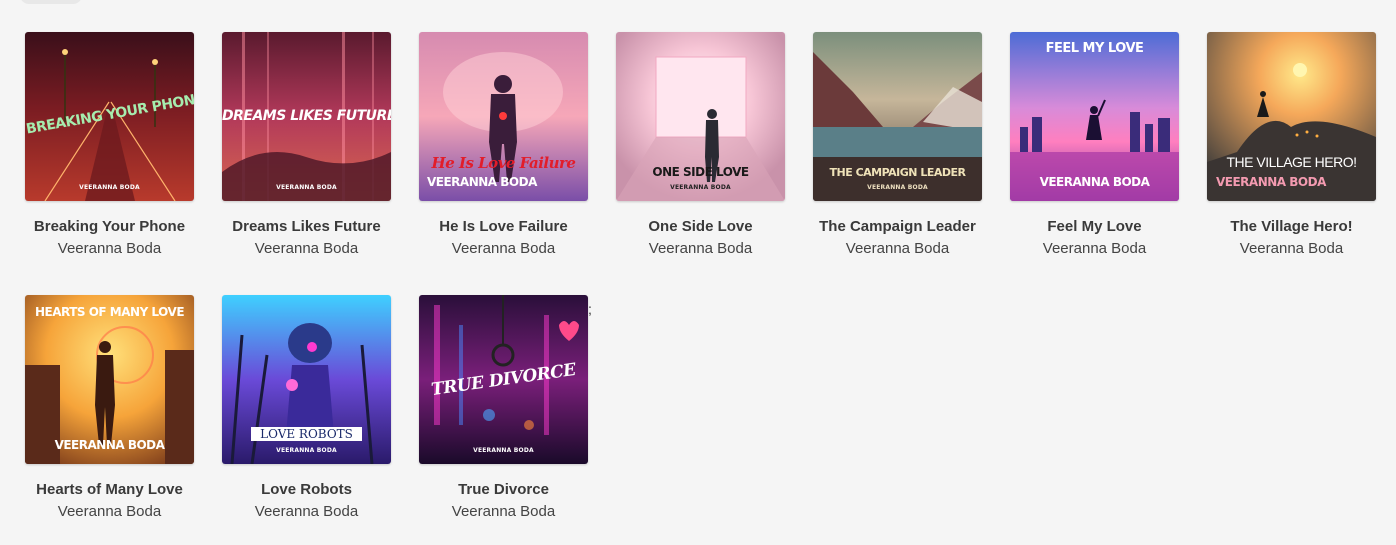 The image size is (1396, 545). I want to click on album-cover: FEEL MY LOVE VEERANNA BODA, so click(1094, 116).